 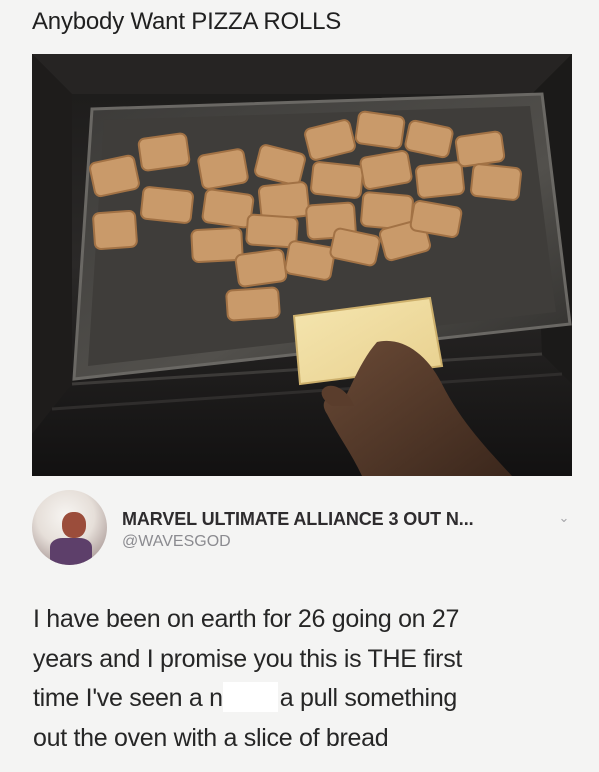 I want to click on tweet-line-part: a pull something, so click(x=368, y=698).